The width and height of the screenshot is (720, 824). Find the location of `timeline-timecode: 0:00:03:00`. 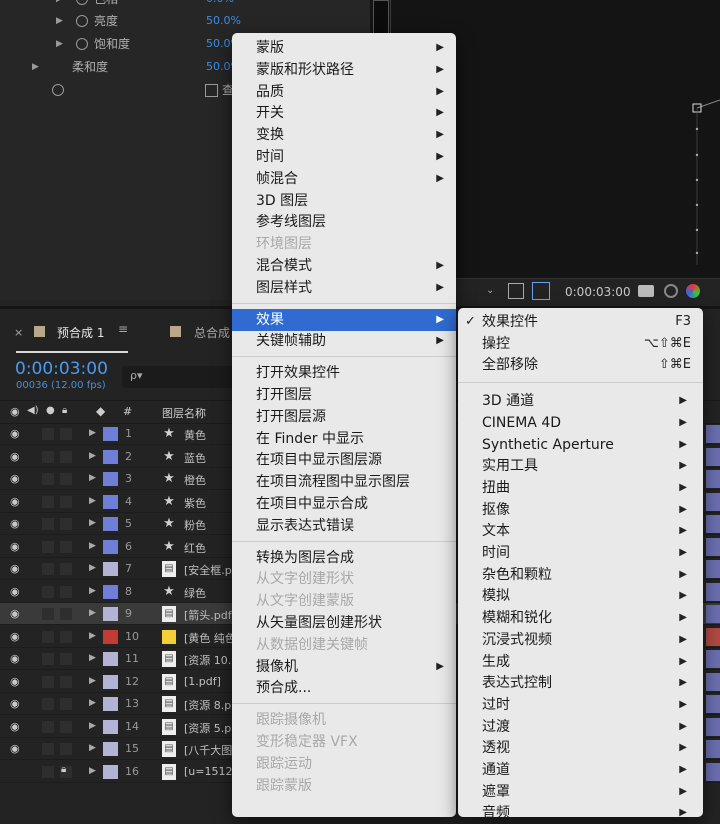

timeline-timecode: 0:00:03:00 is located at coordinates (61, 369).